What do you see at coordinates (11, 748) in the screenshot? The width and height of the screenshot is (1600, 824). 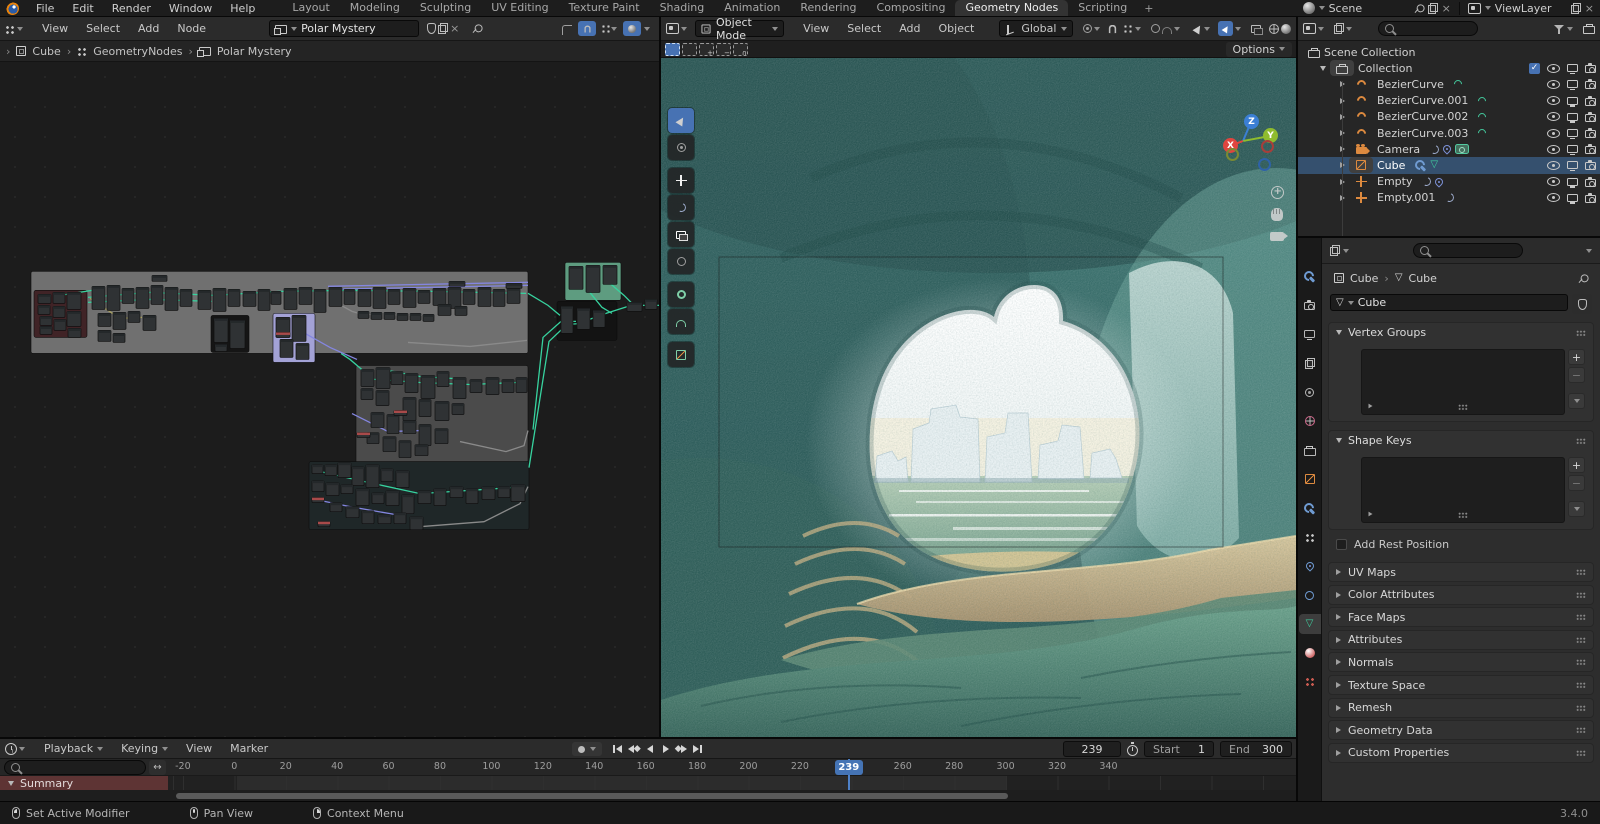 I see `timeline-editor-type-icon` at bounding box center [11, 748].